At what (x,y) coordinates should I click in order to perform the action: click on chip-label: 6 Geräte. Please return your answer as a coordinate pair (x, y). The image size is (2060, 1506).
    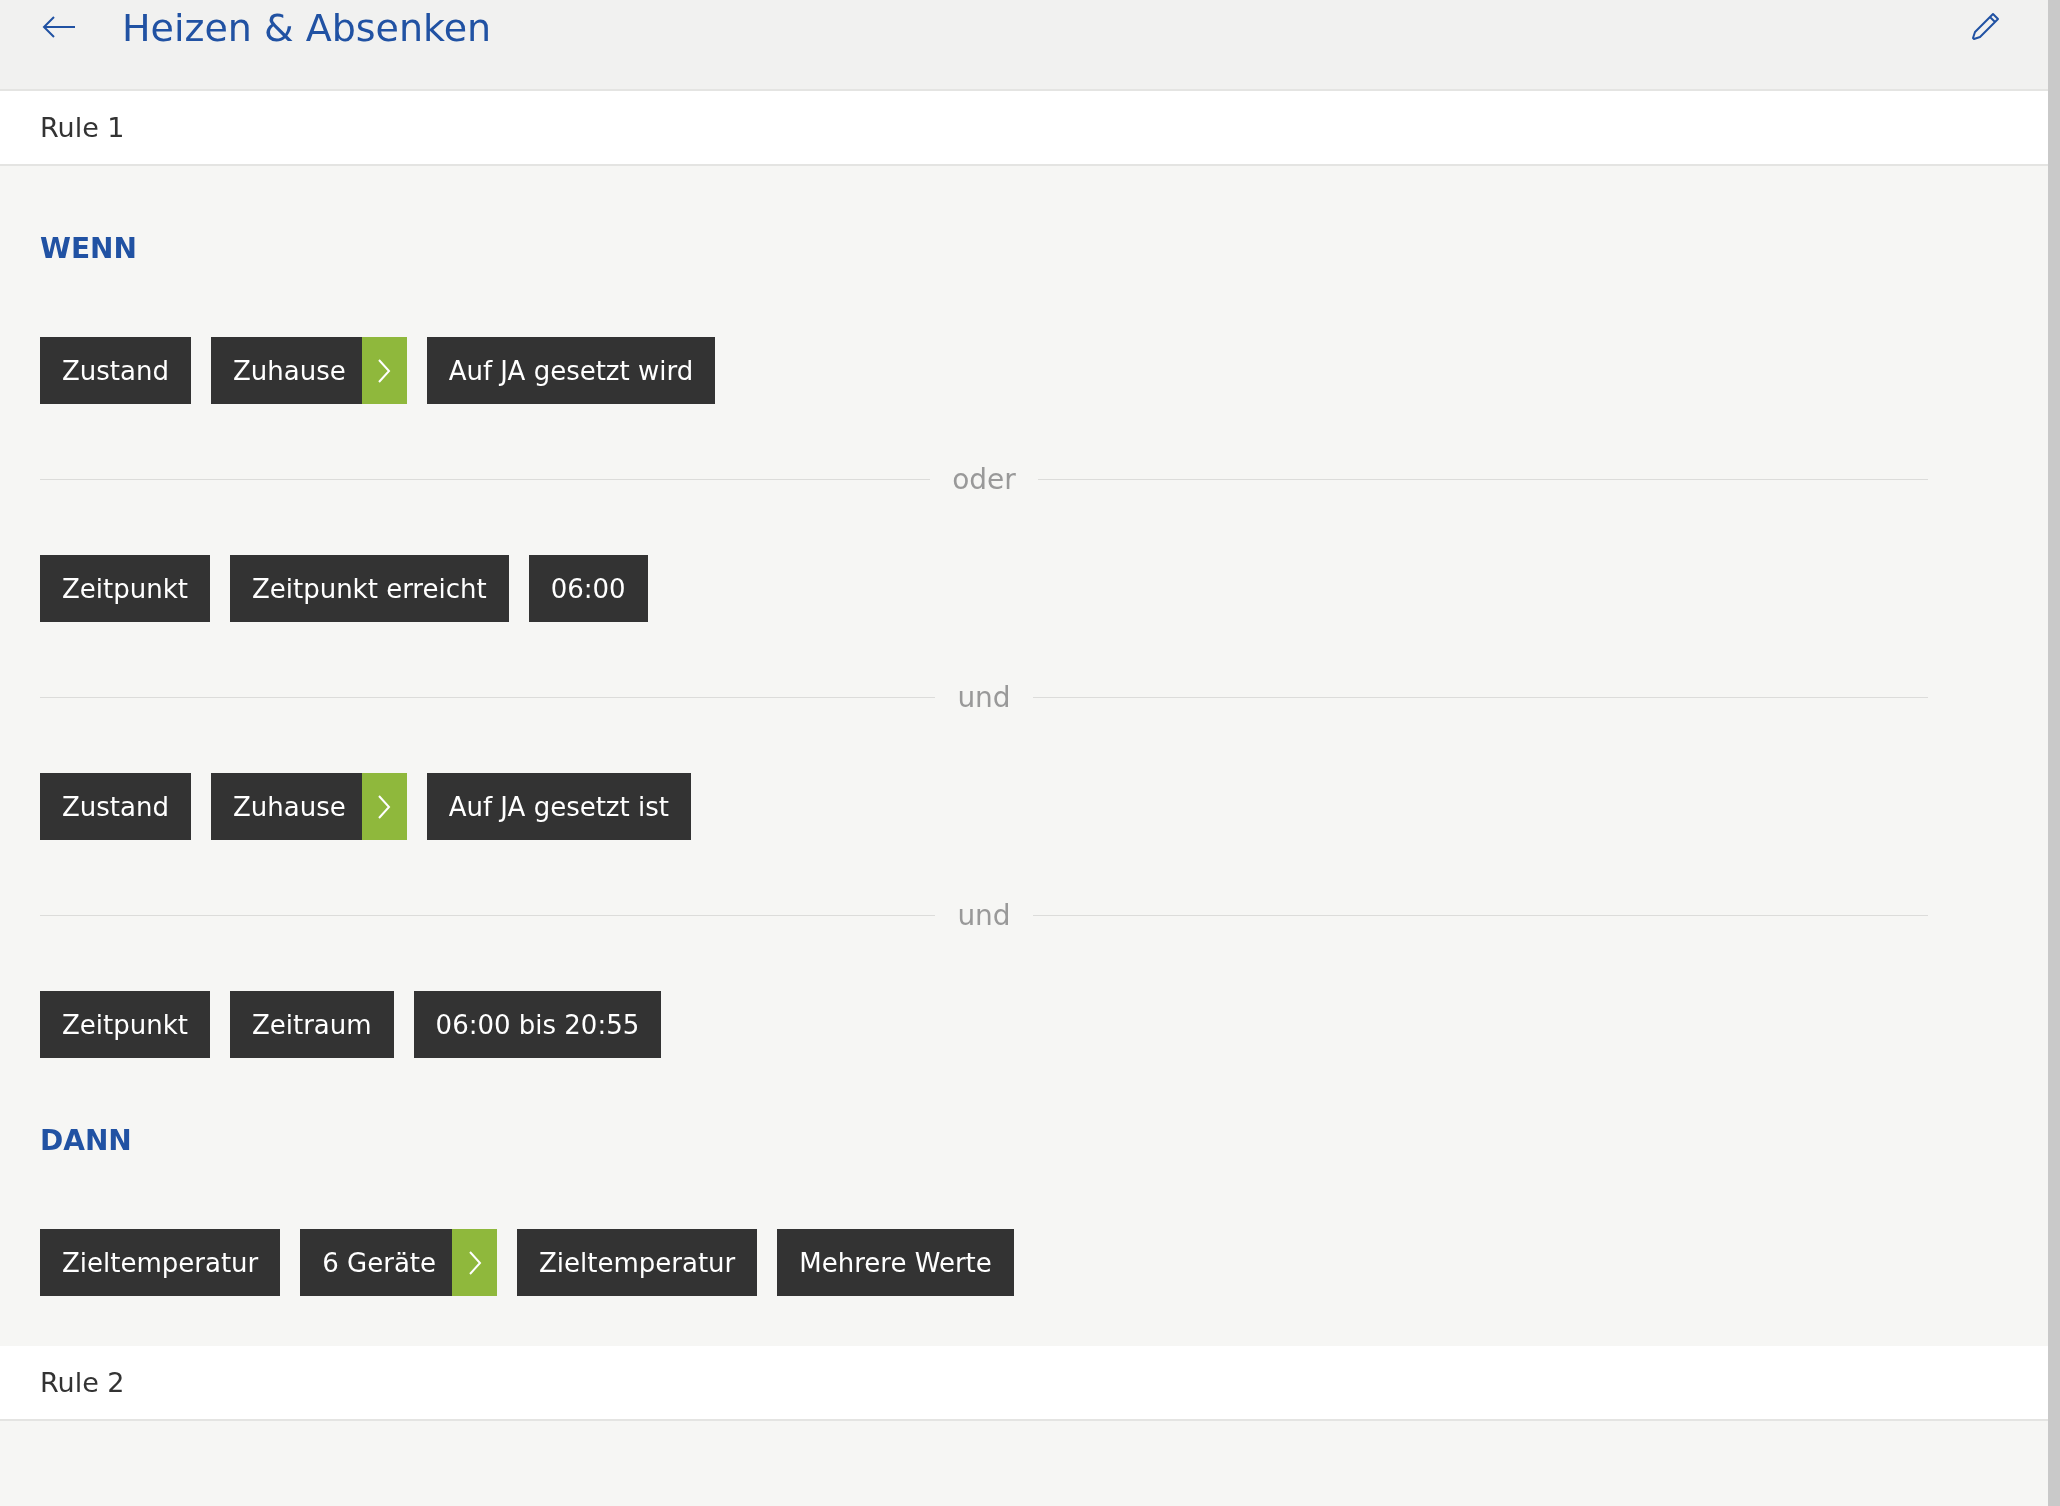
    Looking at the image, I should click on (379, 1262).